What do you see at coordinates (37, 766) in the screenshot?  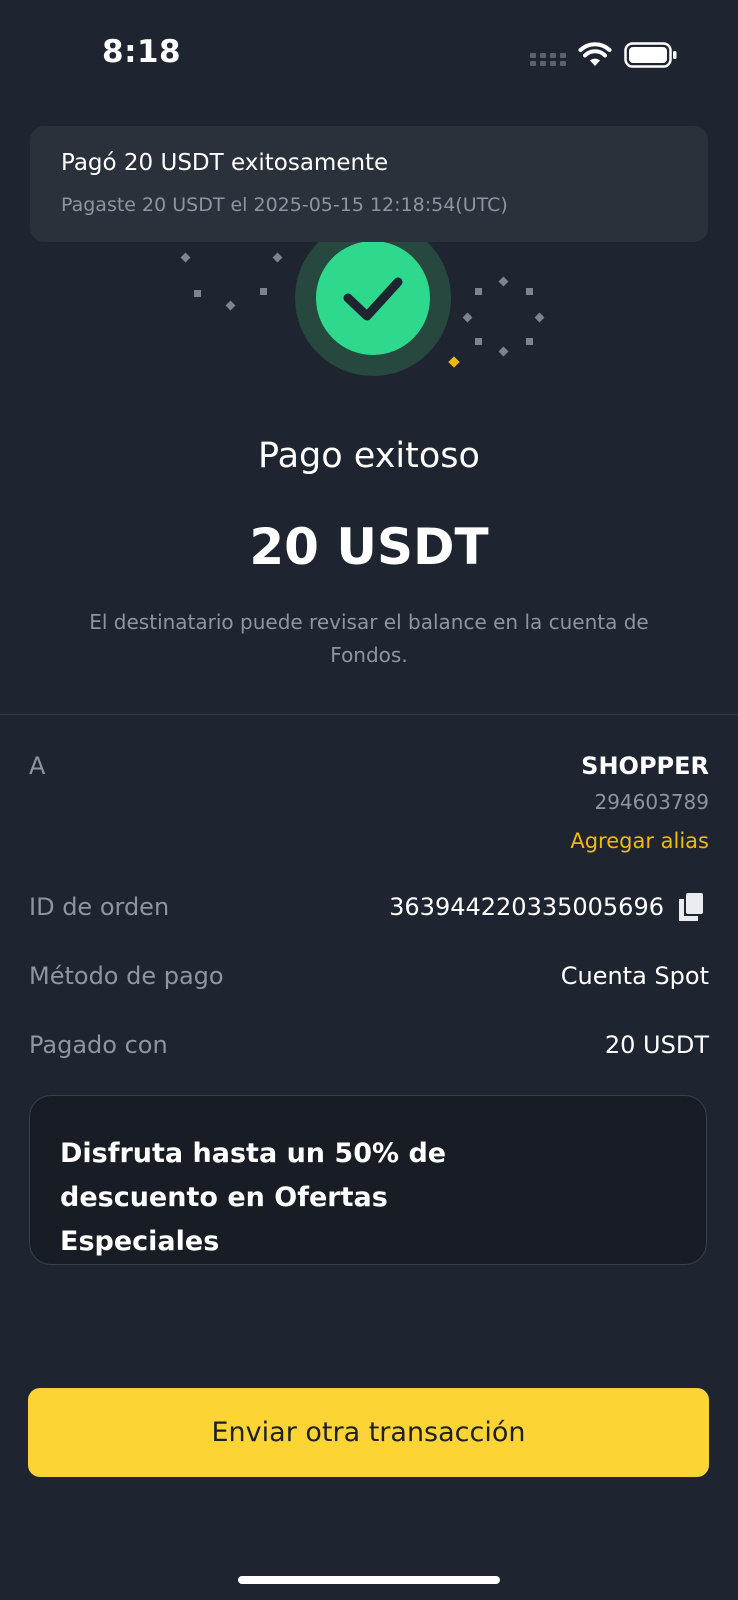 I see `recipient-label: A` at bounding box center [37, 766].